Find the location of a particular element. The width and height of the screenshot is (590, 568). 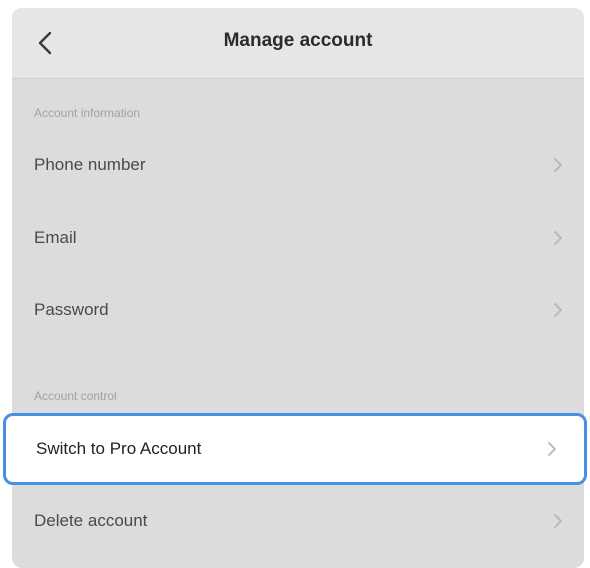

page-title: Manage account is located at coordinates (298, 40).